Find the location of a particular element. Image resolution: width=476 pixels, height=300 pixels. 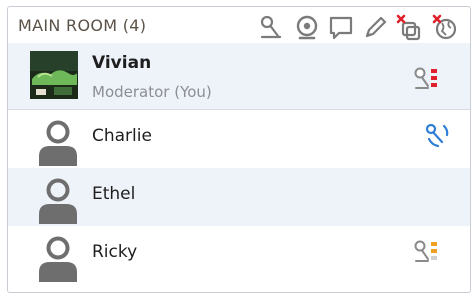

remove-copy-icon is located at coordinates (409, 28).